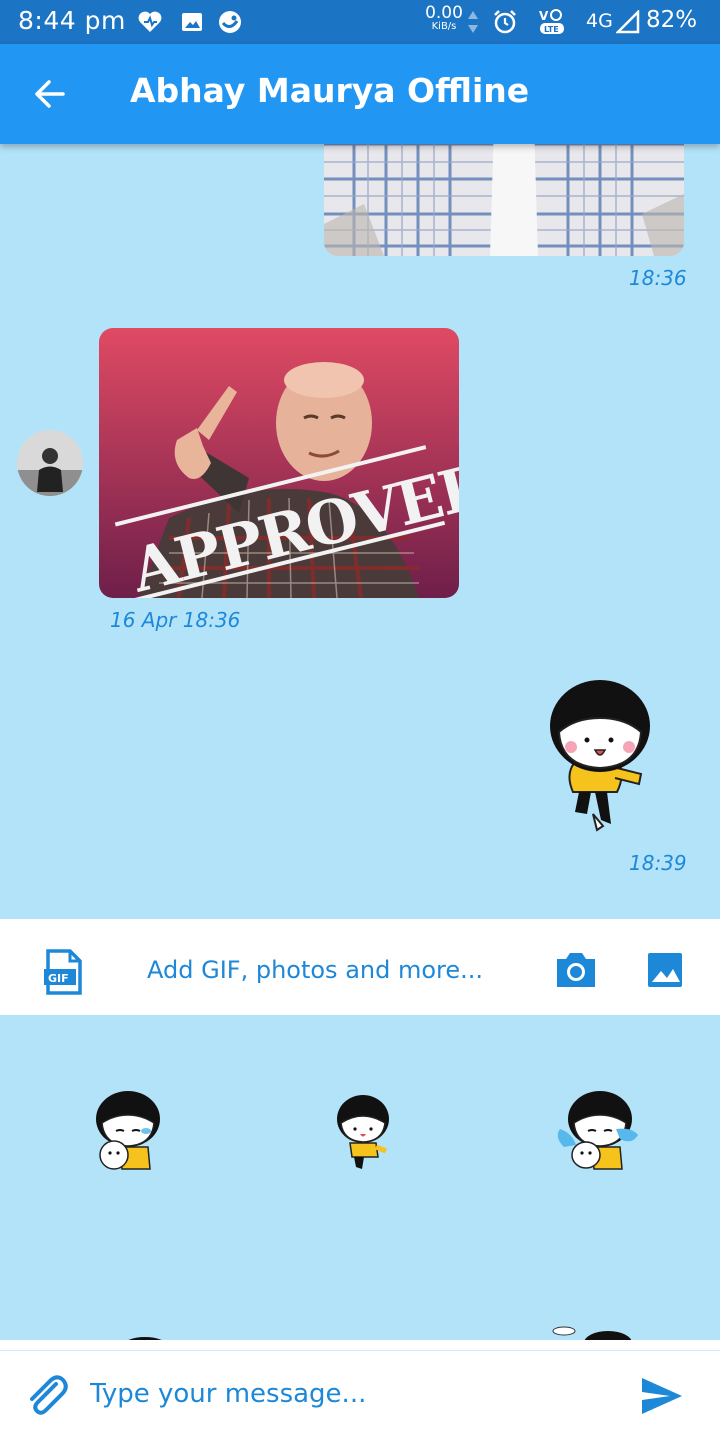  Describe the element at coordinates (444, 17) in the screenshot. I see `network-speed: 0.00 KiB/s` at that location.